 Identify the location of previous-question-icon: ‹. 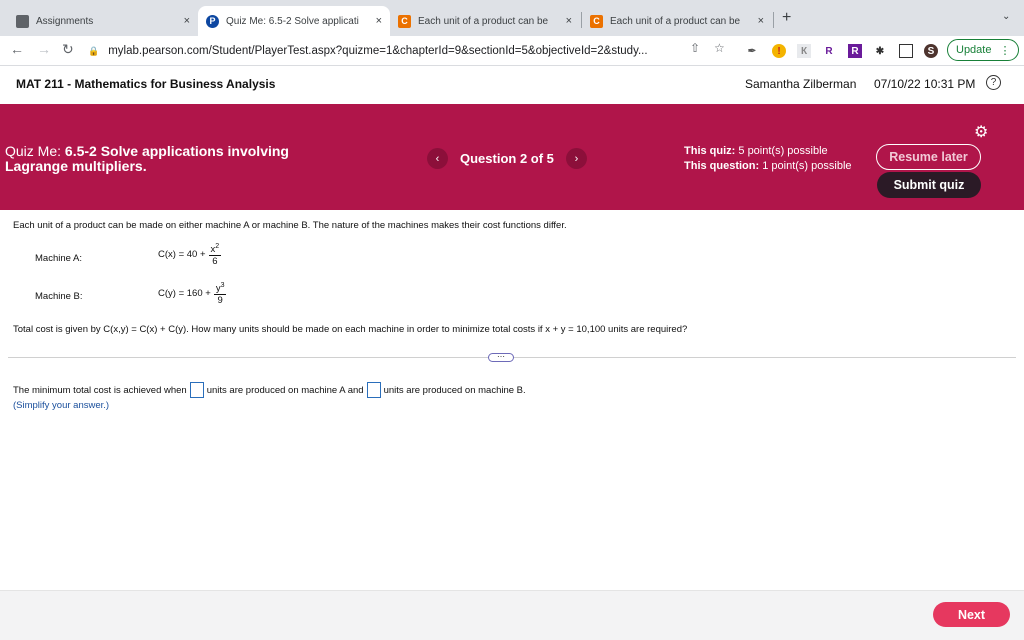
(437, 158).